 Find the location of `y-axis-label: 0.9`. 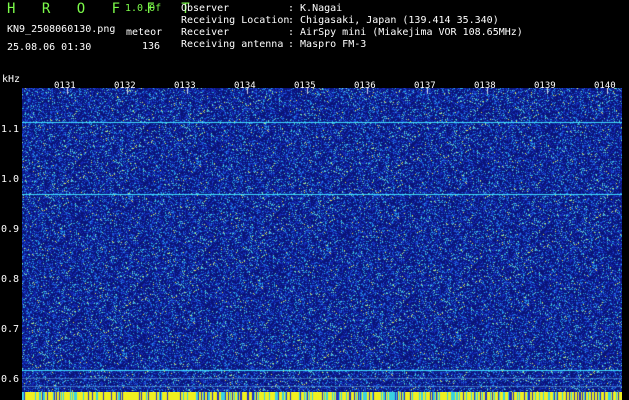

y-axis-label: 0.9 is located at coordinates (10, 229).